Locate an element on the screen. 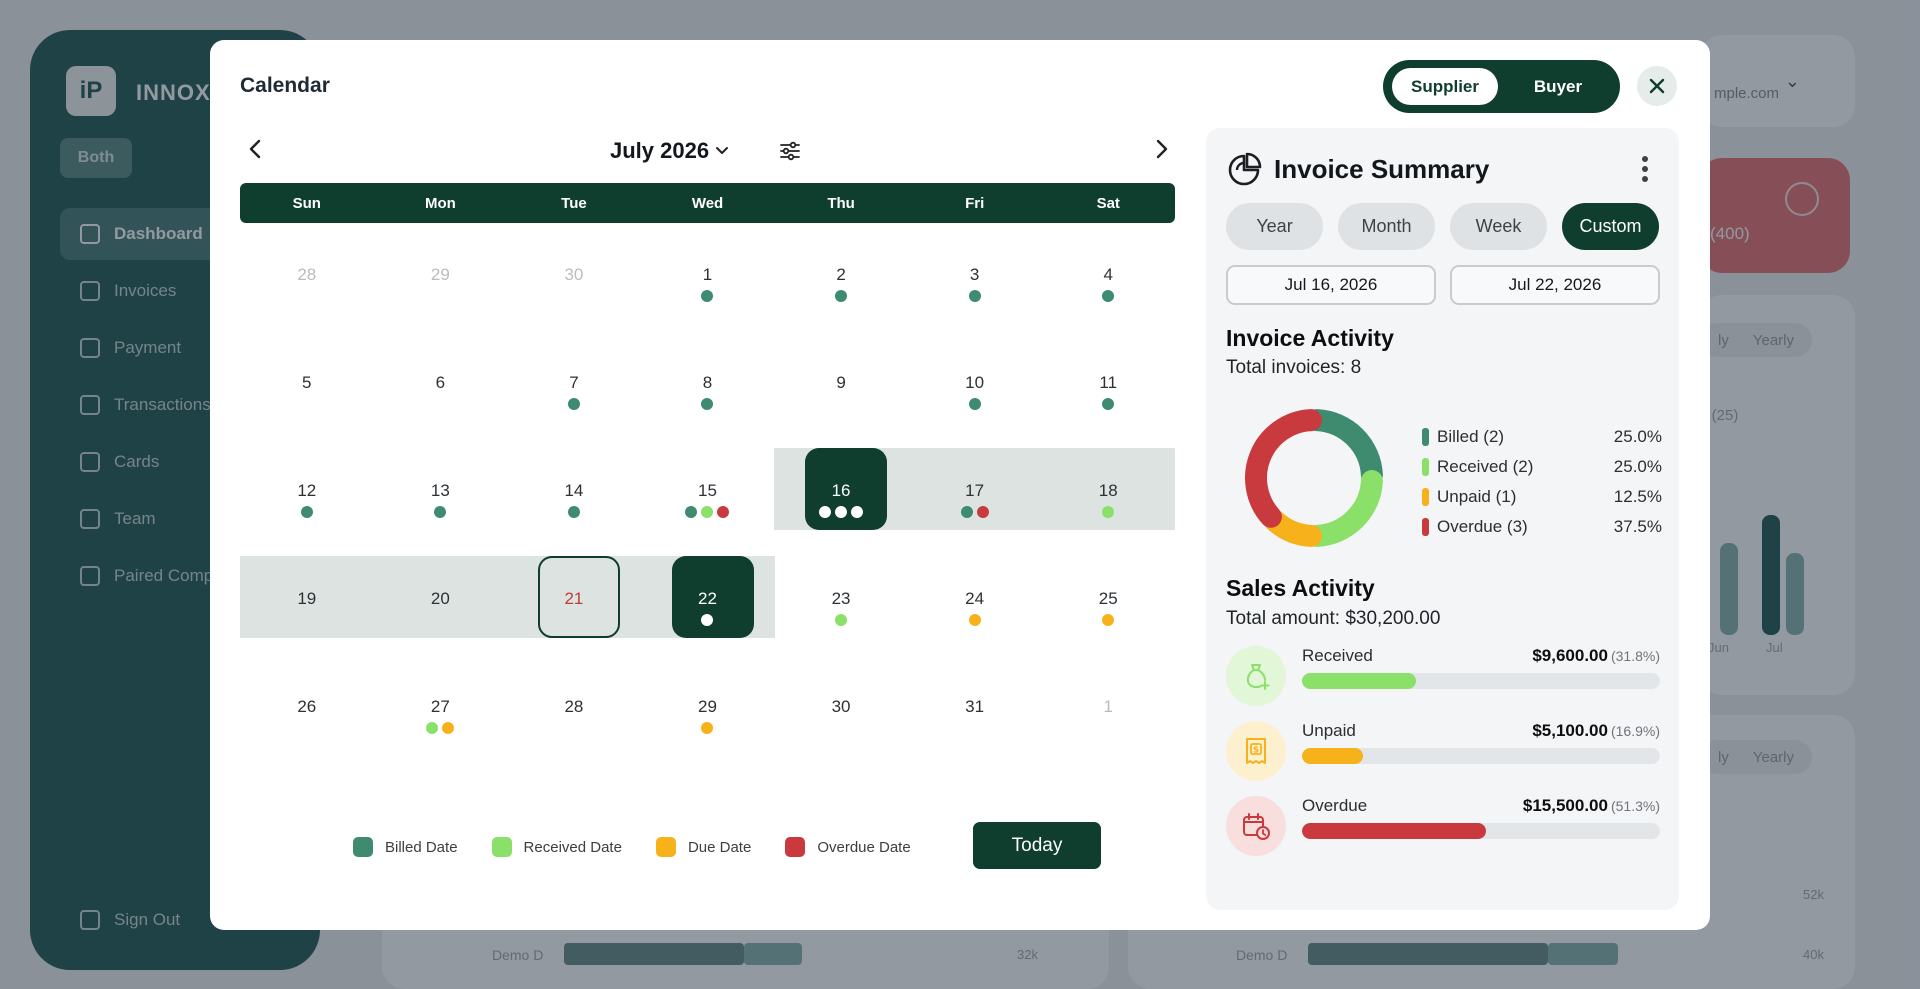  day-number: 26 is located at coordinates (307, 706).